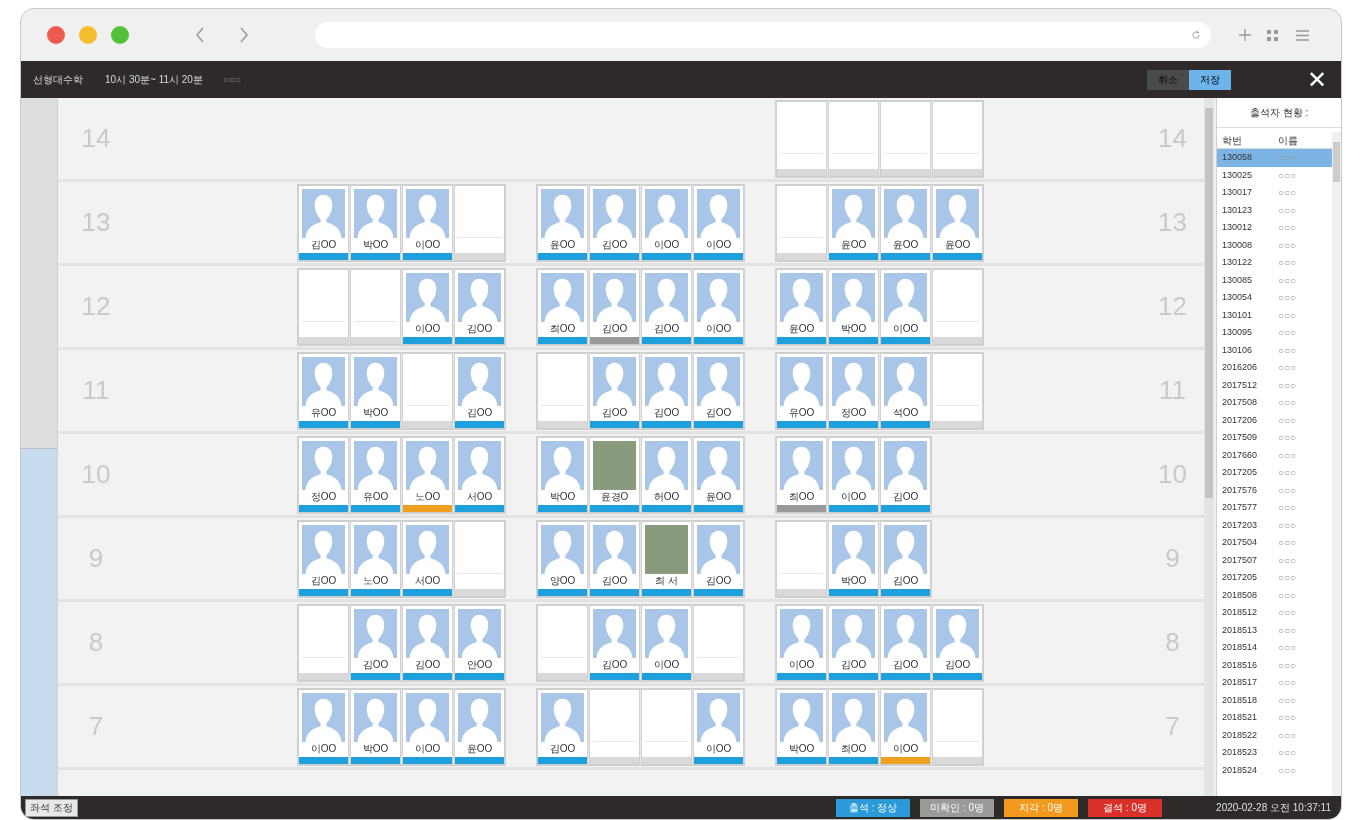 The height and width of the screenshot is (820, 1360). I want to click on roster-row: 2017504 ○○○, so click(1274, 543).